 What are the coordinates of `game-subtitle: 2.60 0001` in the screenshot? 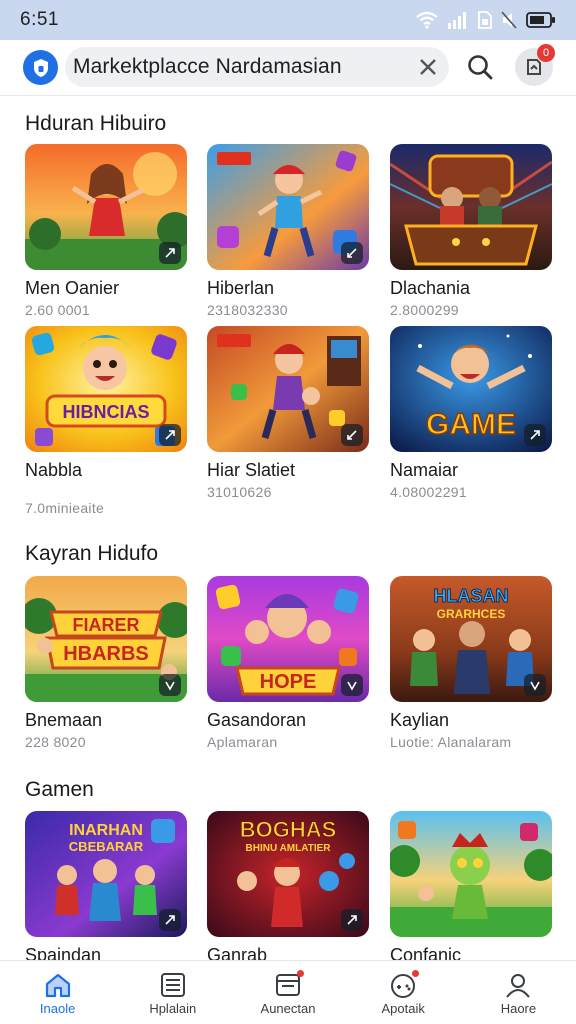 It's located at (57, 310).